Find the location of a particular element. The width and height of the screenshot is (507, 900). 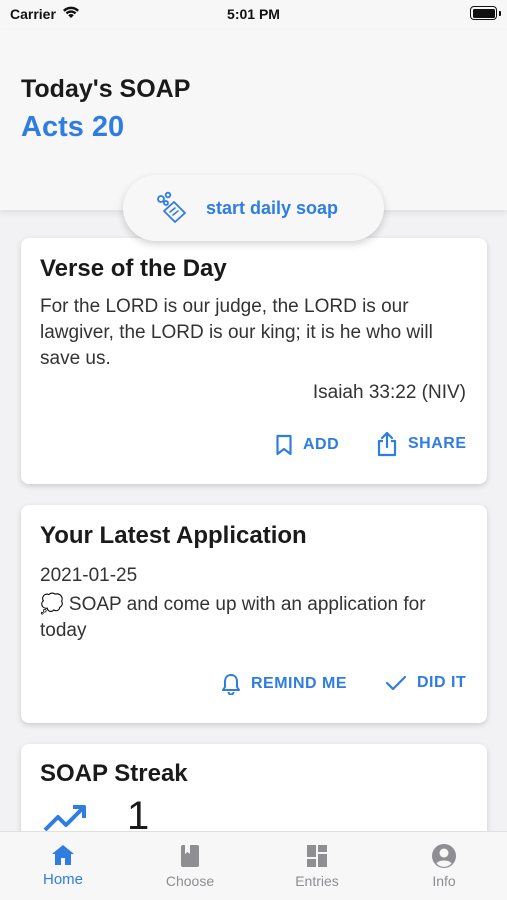

book-icon is located at coordinates (190, 856).